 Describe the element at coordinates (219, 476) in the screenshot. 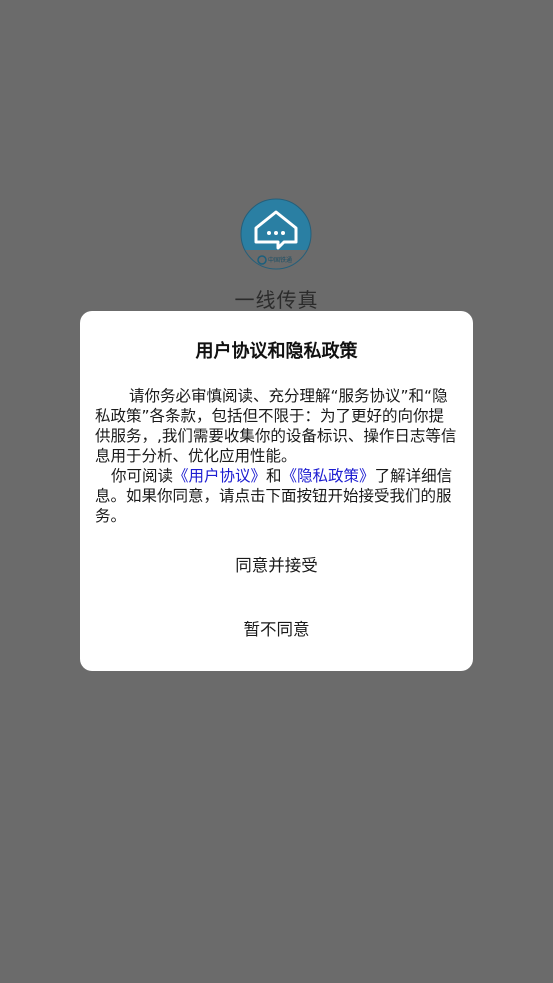

I see `user-agreement-link: 《用户协议》` at that location.